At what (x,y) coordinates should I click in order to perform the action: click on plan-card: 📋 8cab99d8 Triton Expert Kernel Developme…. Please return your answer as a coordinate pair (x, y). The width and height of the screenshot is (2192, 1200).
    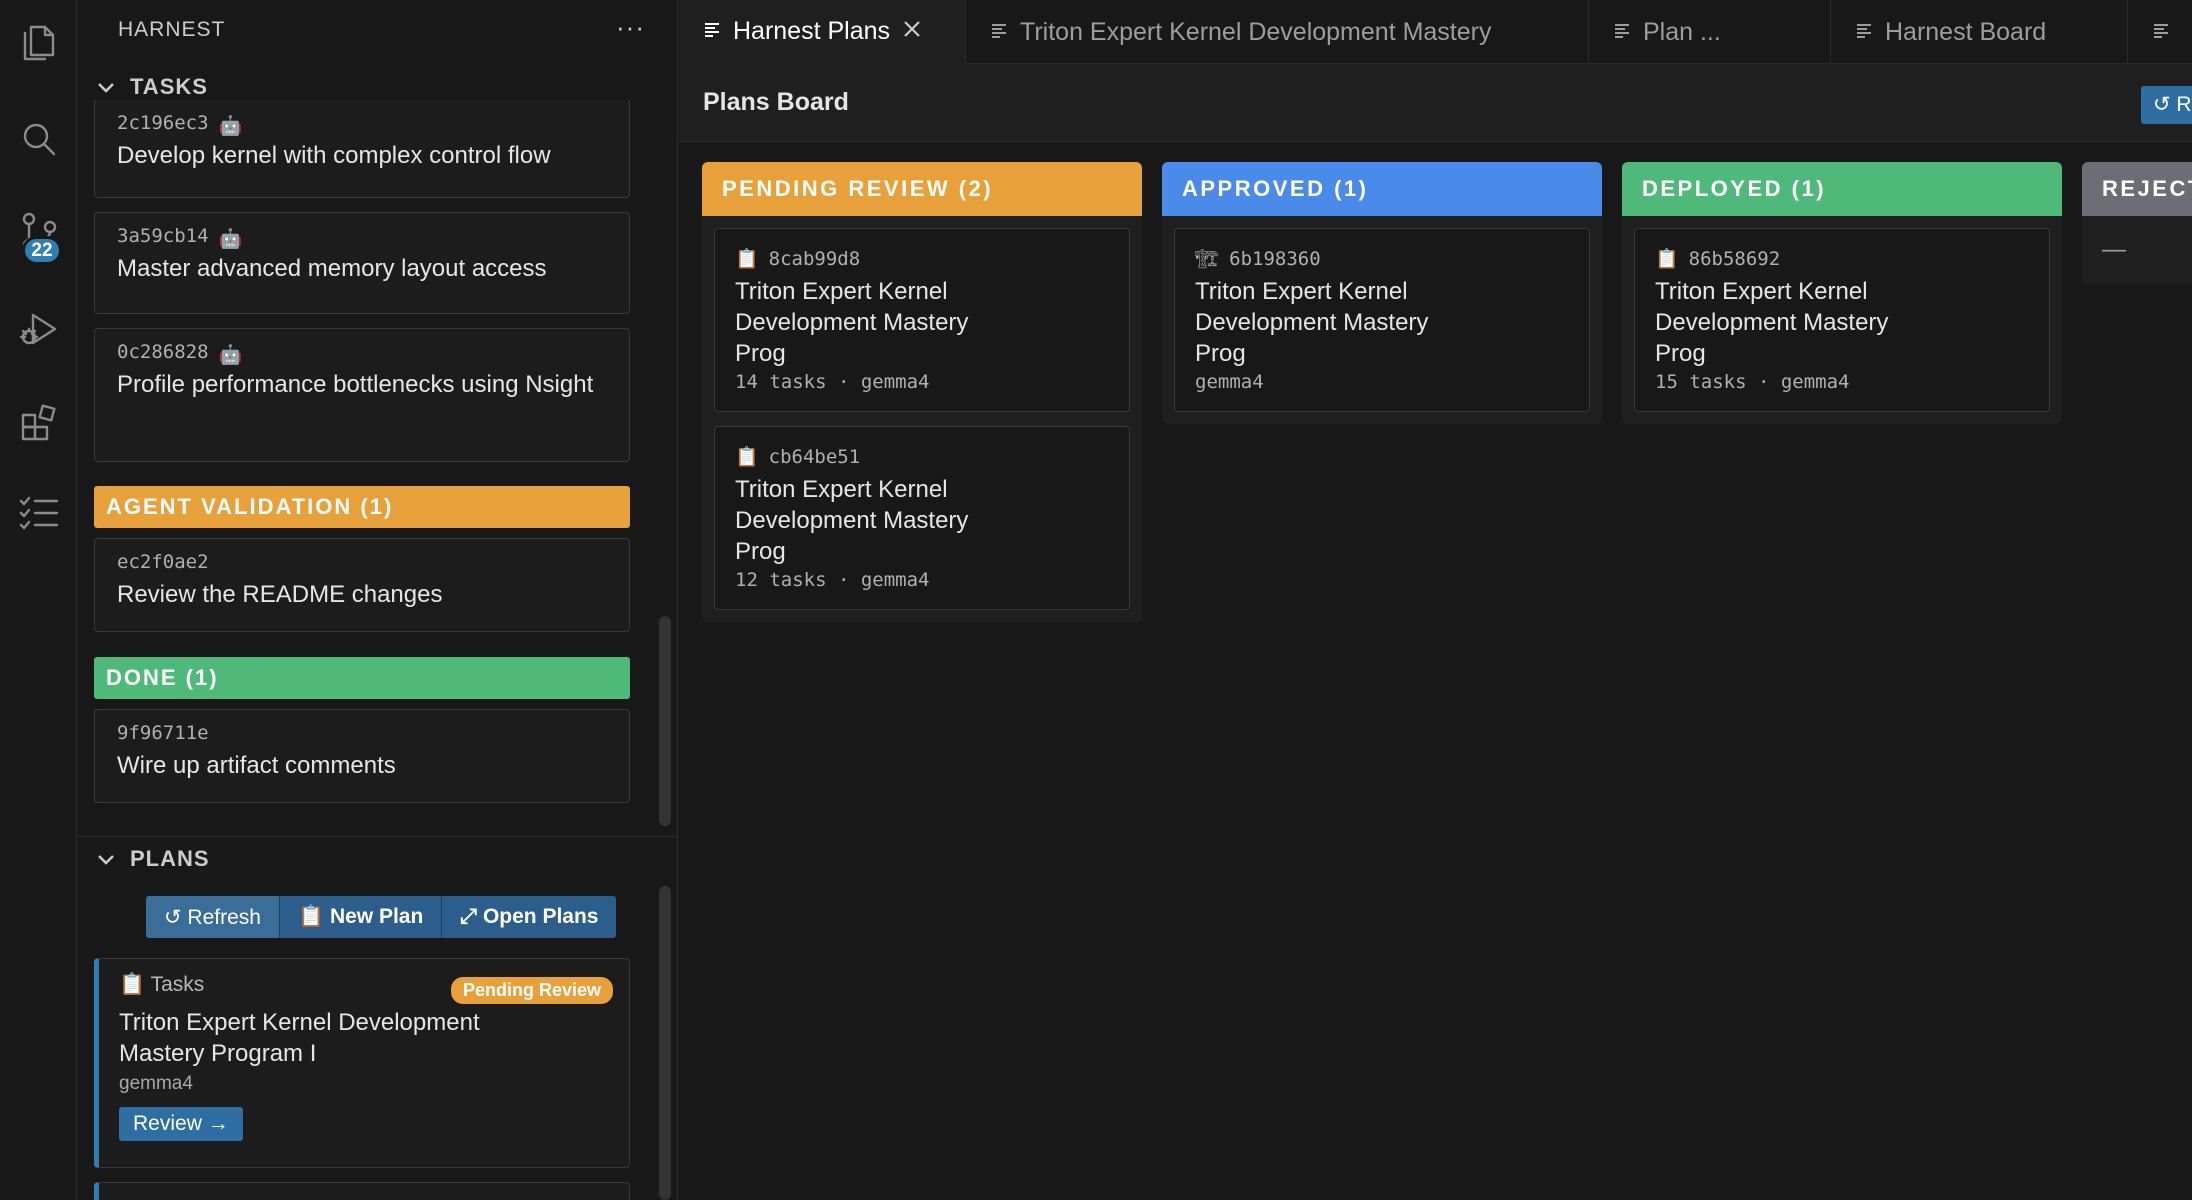
    Looking at the image, I should click on (922, 320).